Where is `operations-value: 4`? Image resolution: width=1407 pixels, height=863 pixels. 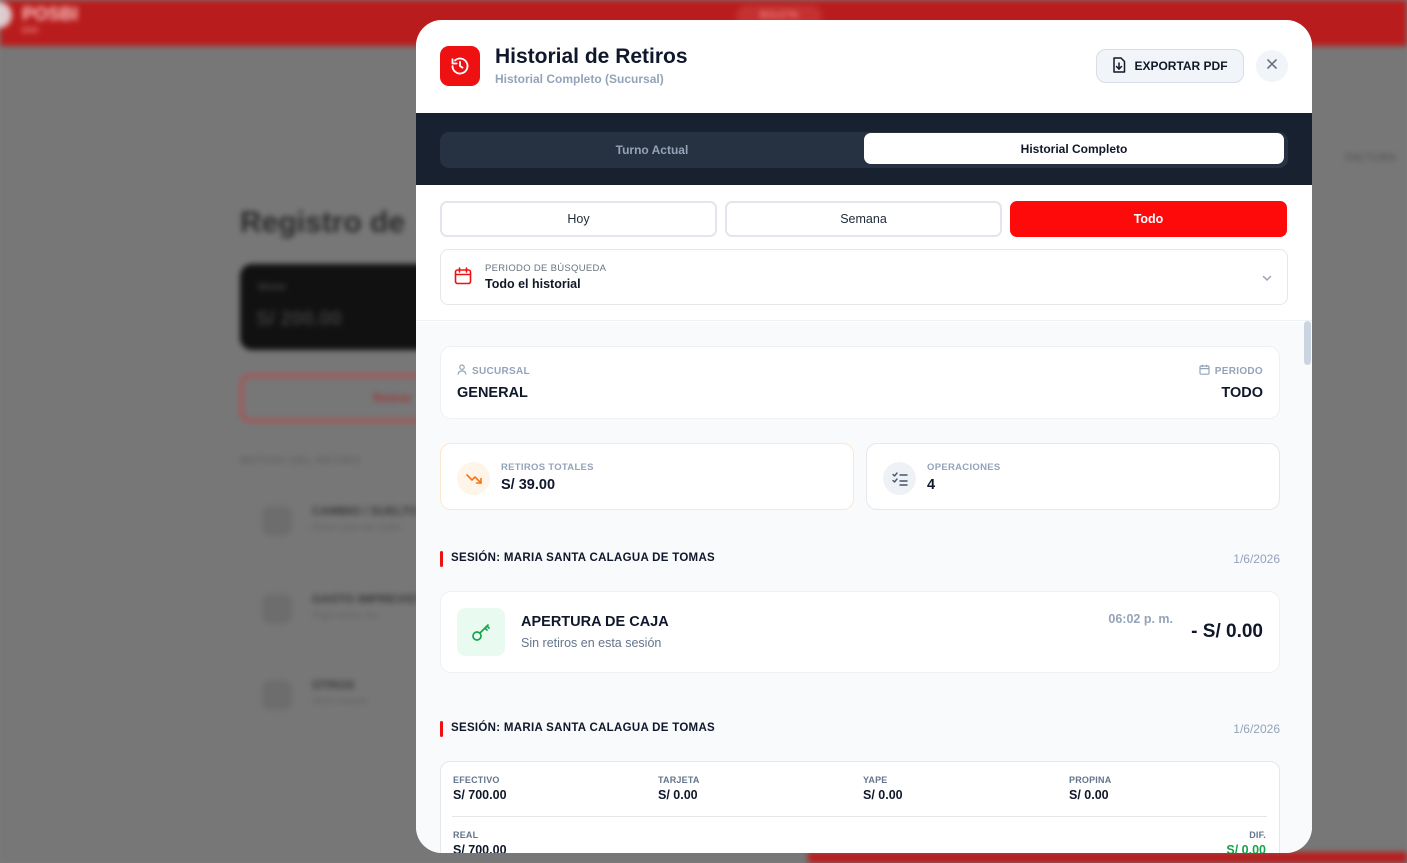 operations-value: 4 is located at coordinates (931, 485).